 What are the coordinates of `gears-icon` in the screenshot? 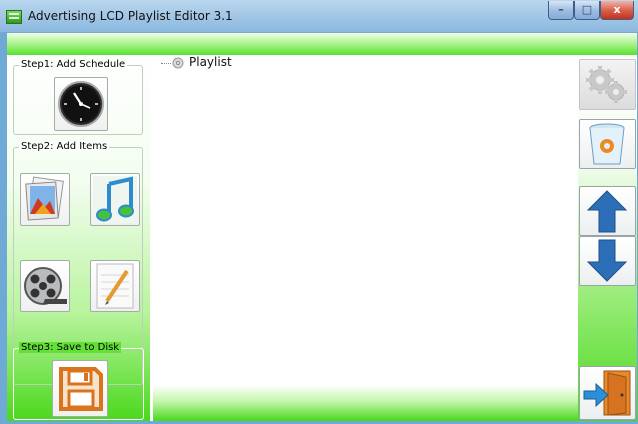 It's located at (606, 84).